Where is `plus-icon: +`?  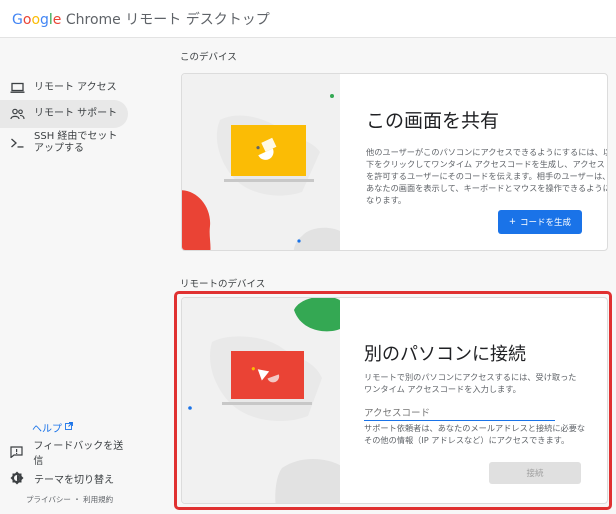
plus-icon: + is located at coordinates (512, 222).